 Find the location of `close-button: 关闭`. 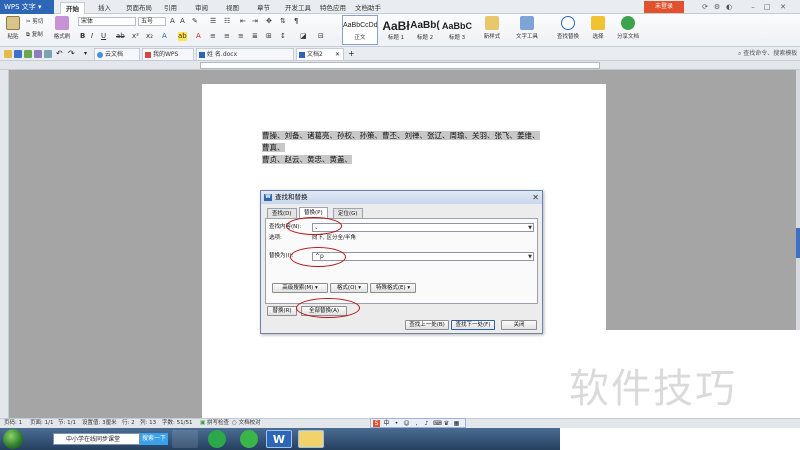

close-button: 关闭 is located at coordinates (519, 325).